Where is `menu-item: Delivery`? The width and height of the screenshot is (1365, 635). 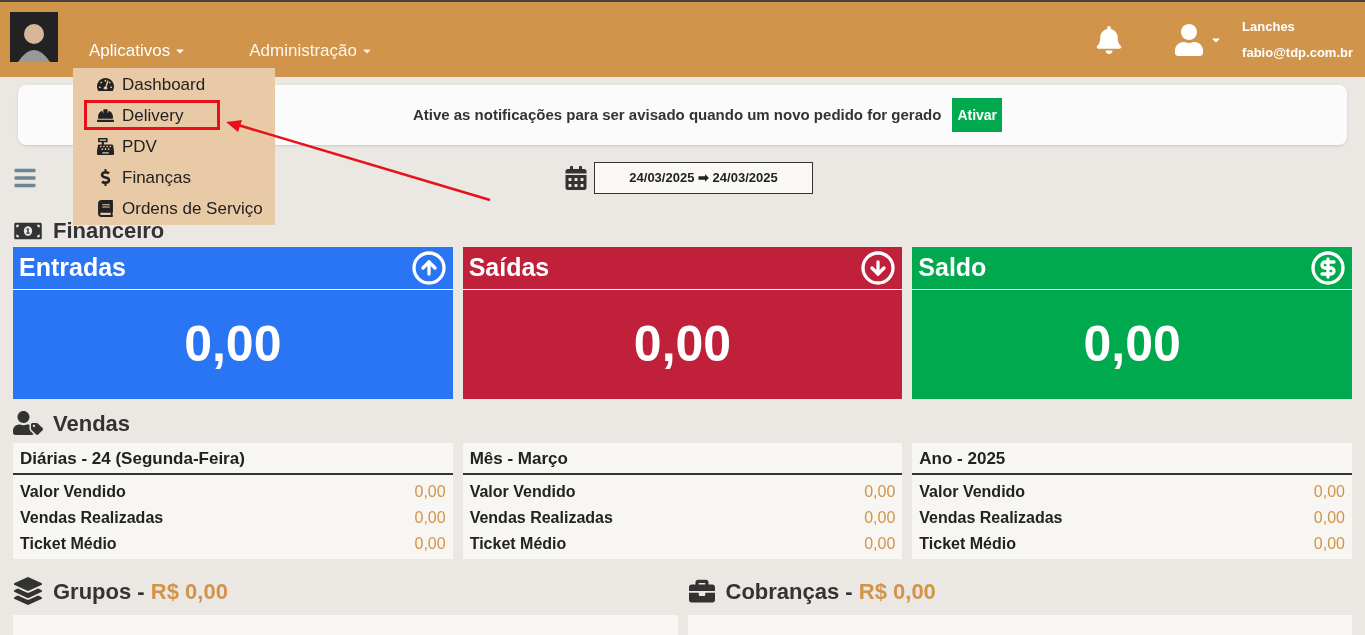 menu-item: Delivery is located at coordinates (152, 115).